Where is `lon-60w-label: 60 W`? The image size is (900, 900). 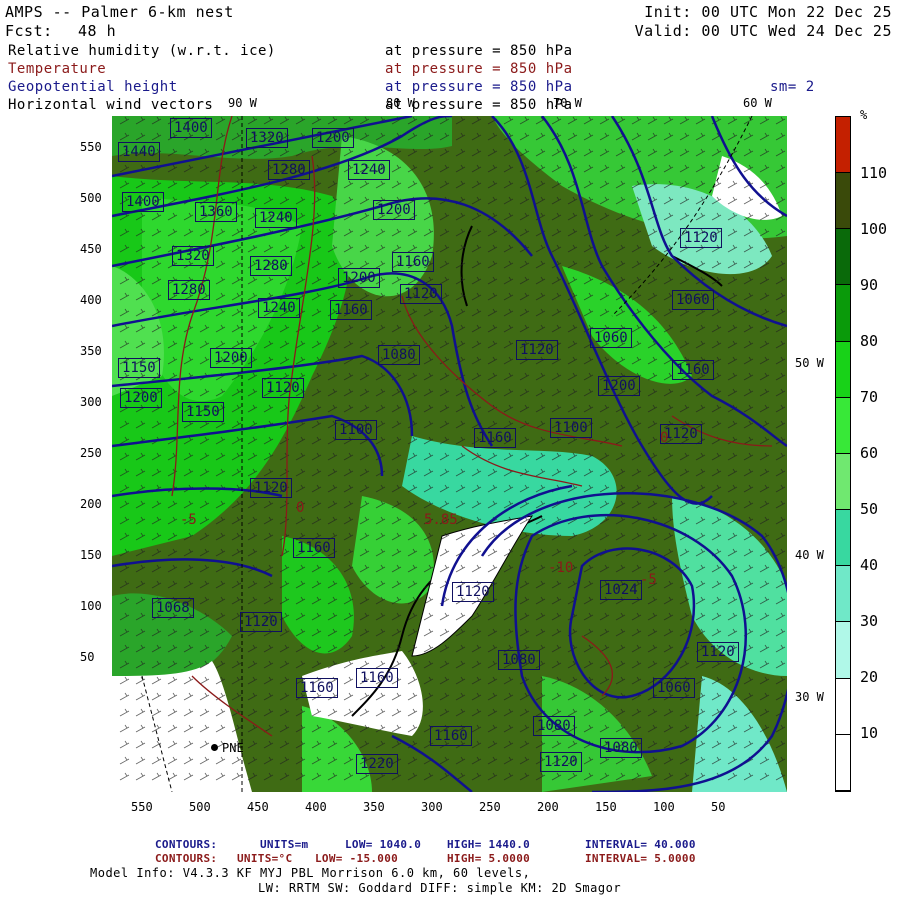
lon-60w-label: 60 W is located at coordinates (757, 103).